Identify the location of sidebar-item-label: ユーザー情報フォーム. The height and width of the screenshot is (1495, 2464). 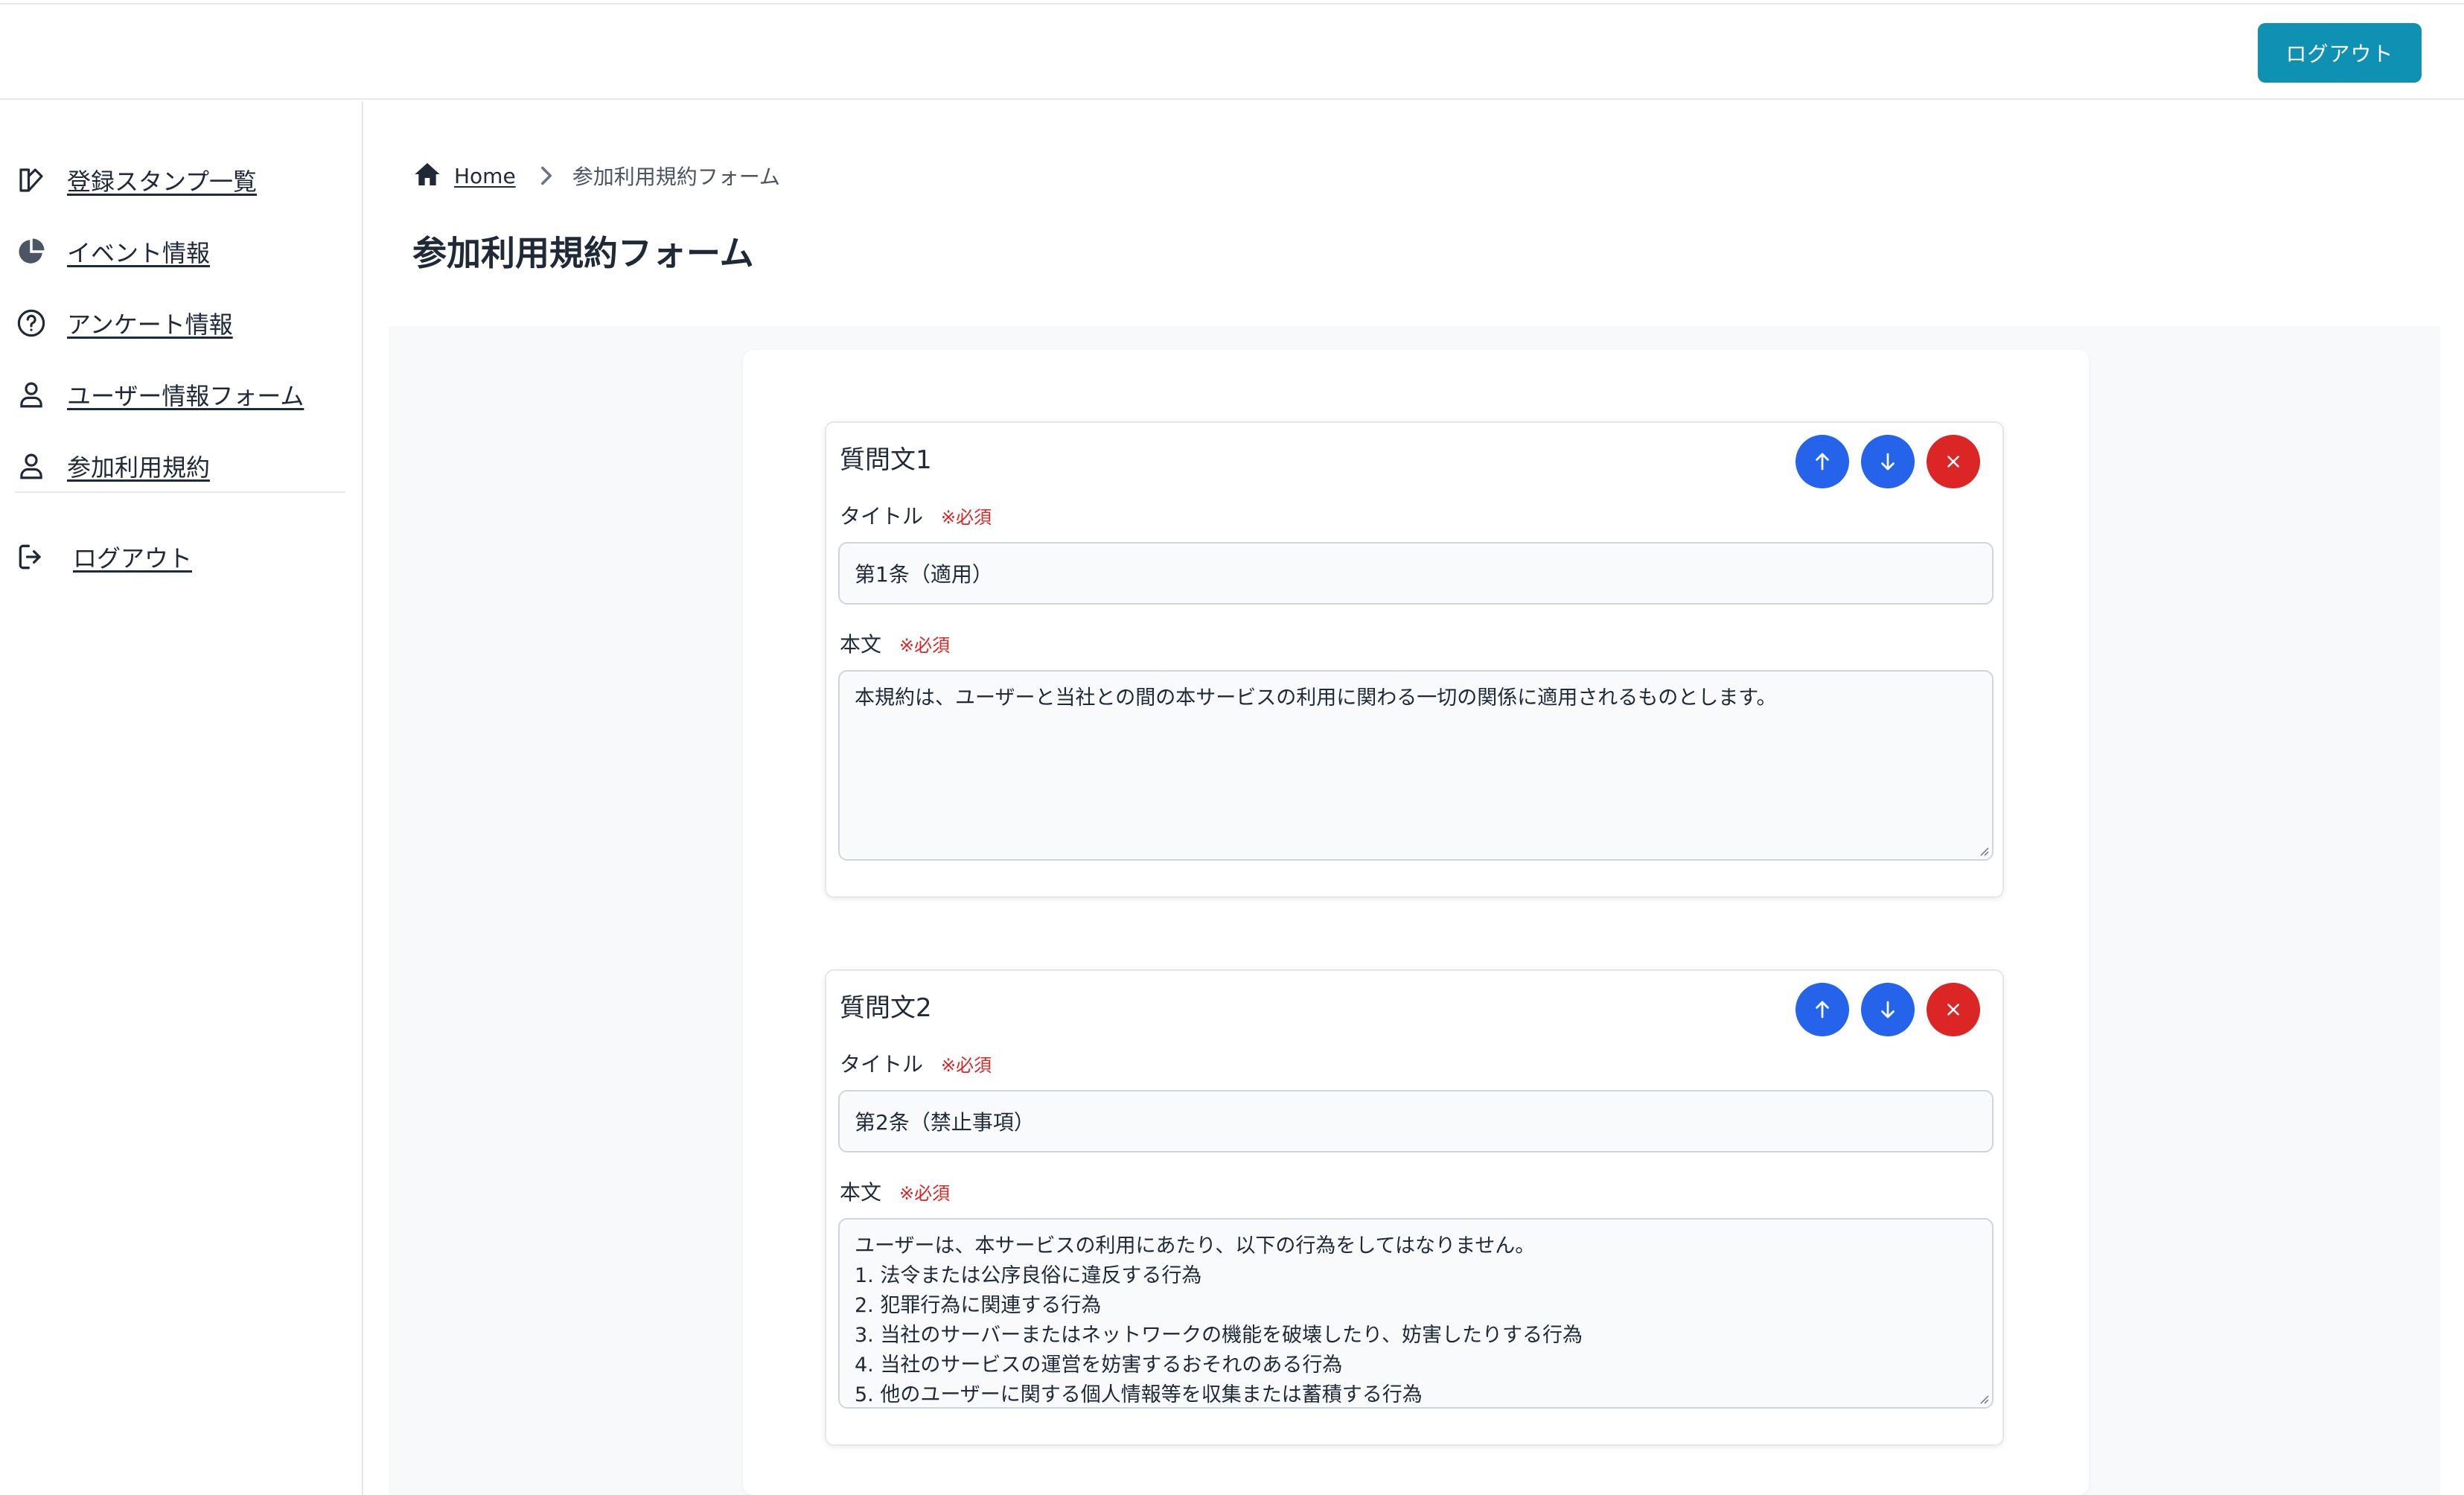
(185, 396).